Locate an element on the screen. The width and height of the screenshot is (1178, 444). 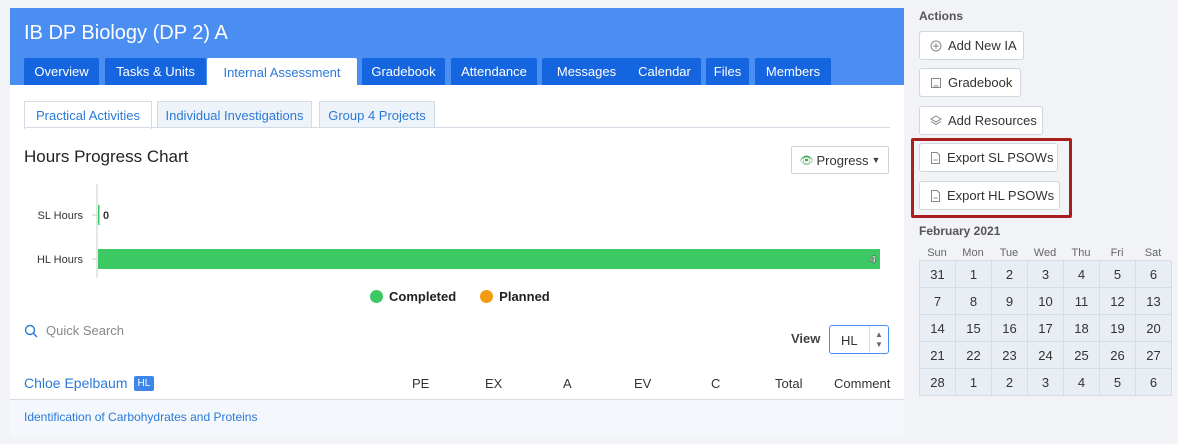
layers-icon is located at coordinates (936, 119).